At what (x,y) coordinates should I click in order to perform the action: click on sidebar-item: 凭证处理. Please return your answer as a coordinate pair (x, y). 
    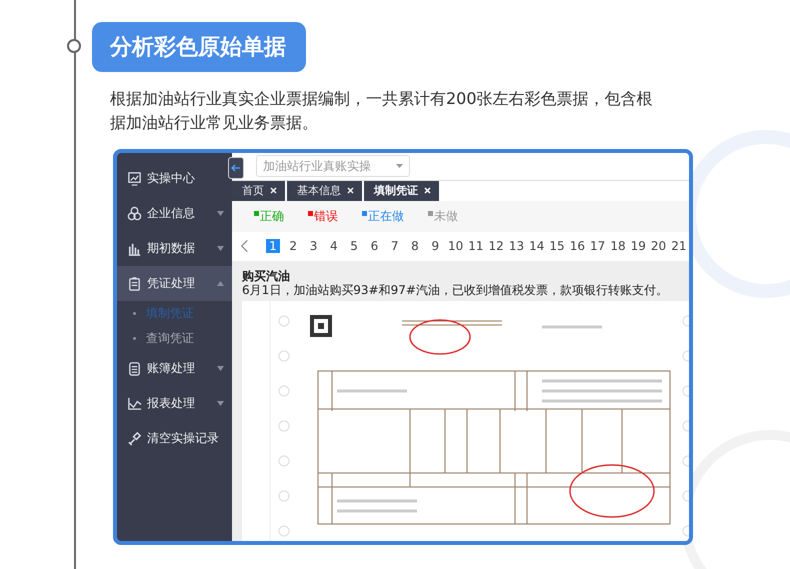
    Looking at the image, I should click on (174, 283).